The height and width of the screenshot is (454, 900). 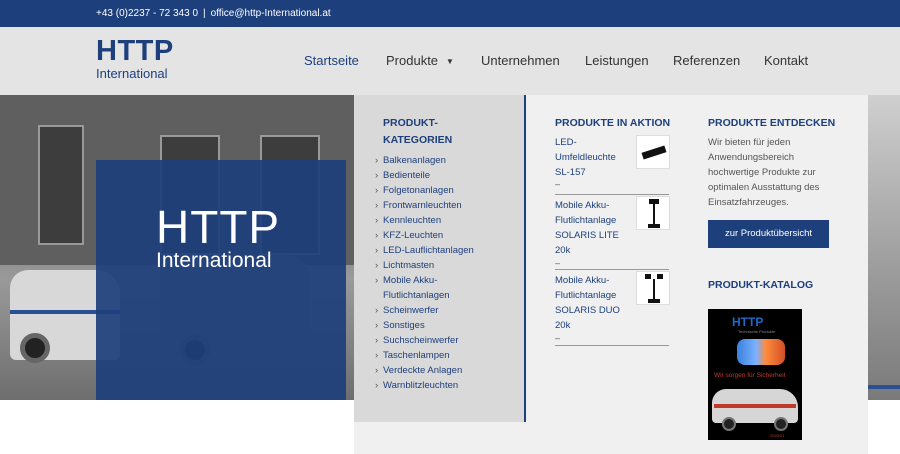 What do you see at coordinates (750, 375) in the screenshot?
I see `catalog-slogan: Wir sorgen für Sicherheit` at bounding box center [750, 375].